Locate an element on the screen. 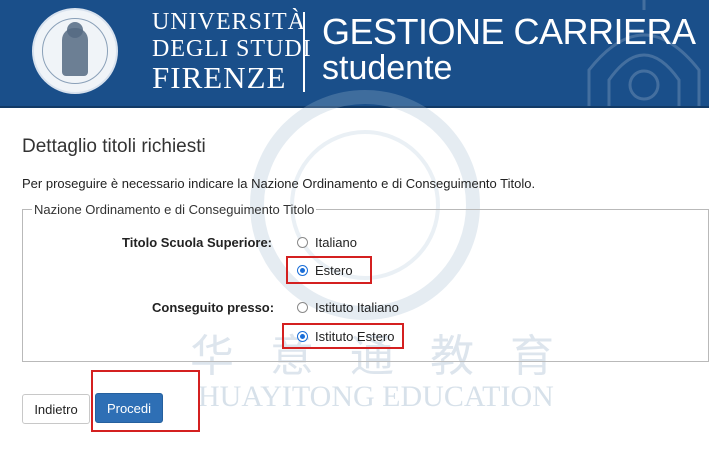 This screenshot has height=462, width=709. university-line1: UNIVERSITÀ is located at coordinates (229, 22).